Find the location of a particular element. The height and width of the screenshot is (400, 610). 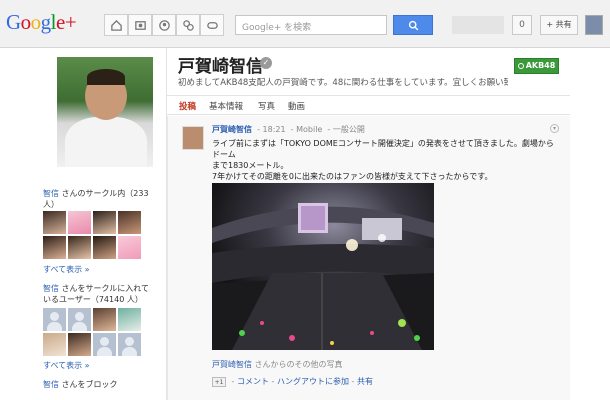

akb48-page-badge: AKB48 is located at coordinates (536, 66).